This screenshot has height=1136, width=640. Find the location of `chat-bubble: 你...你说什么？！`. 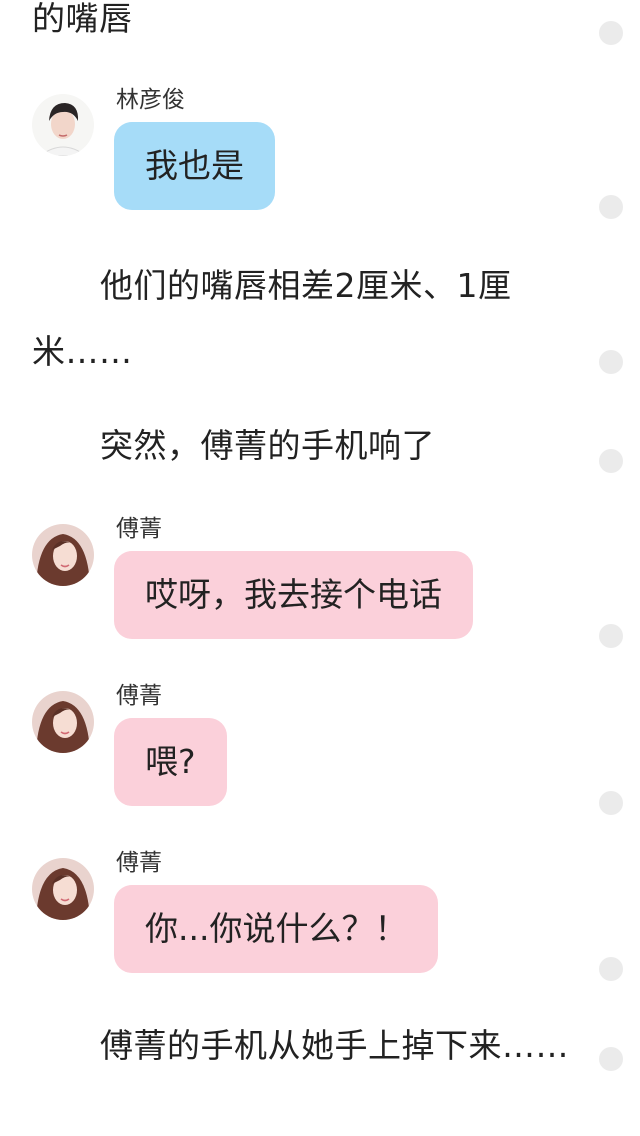

chat-bubble: 你...你说什么？！ is located at coordinates (276, 929).